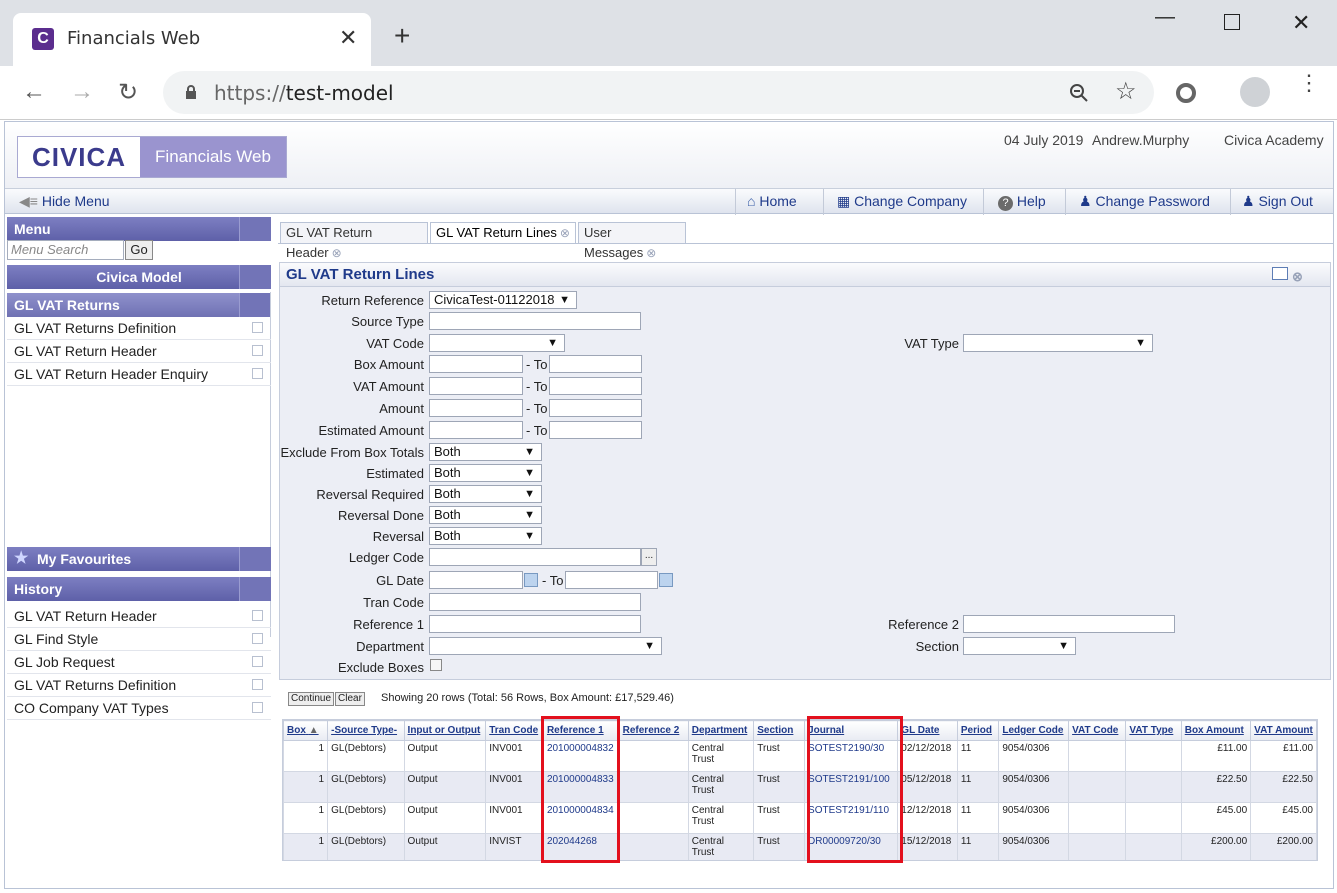 Image resolution: width=1337 pixels, height=893 pixels. What do you see at coordinates (595, 430) in the screenshot?
I see `estimated-amount-to-input` at bounding box center [595, 430].